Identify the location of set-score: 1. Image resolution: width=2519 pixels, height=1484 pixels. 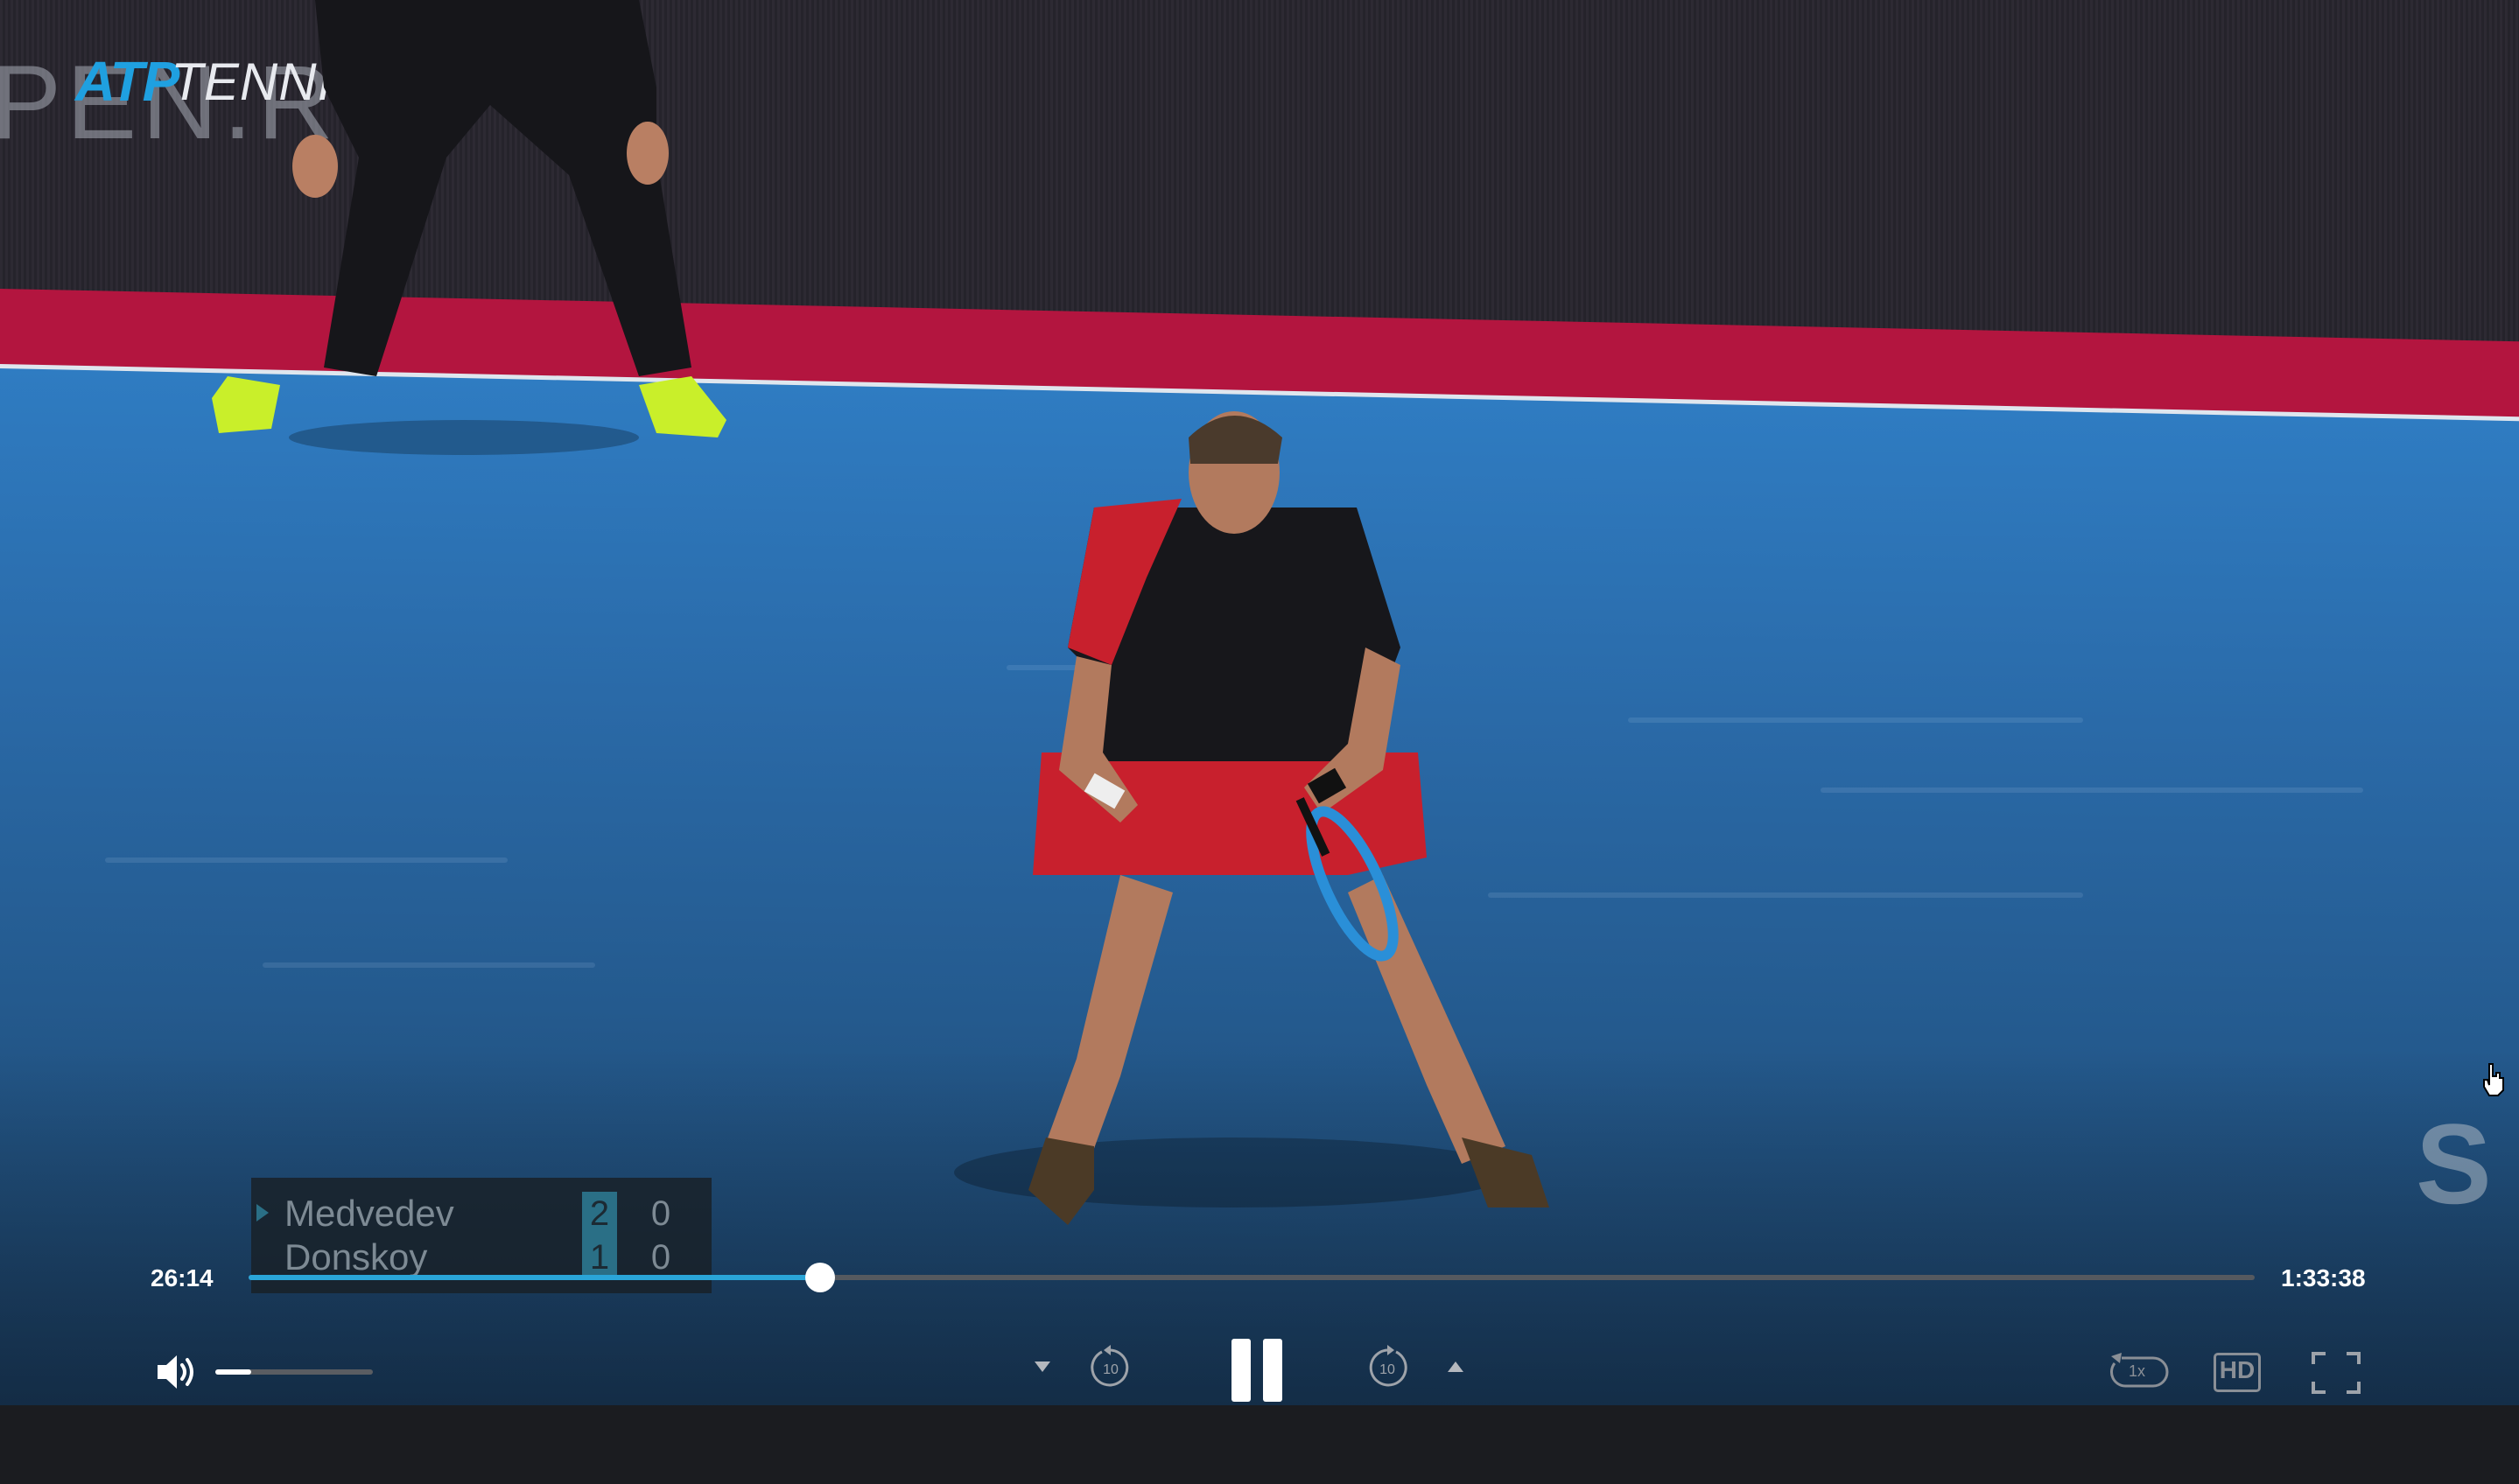
(599, 1257).